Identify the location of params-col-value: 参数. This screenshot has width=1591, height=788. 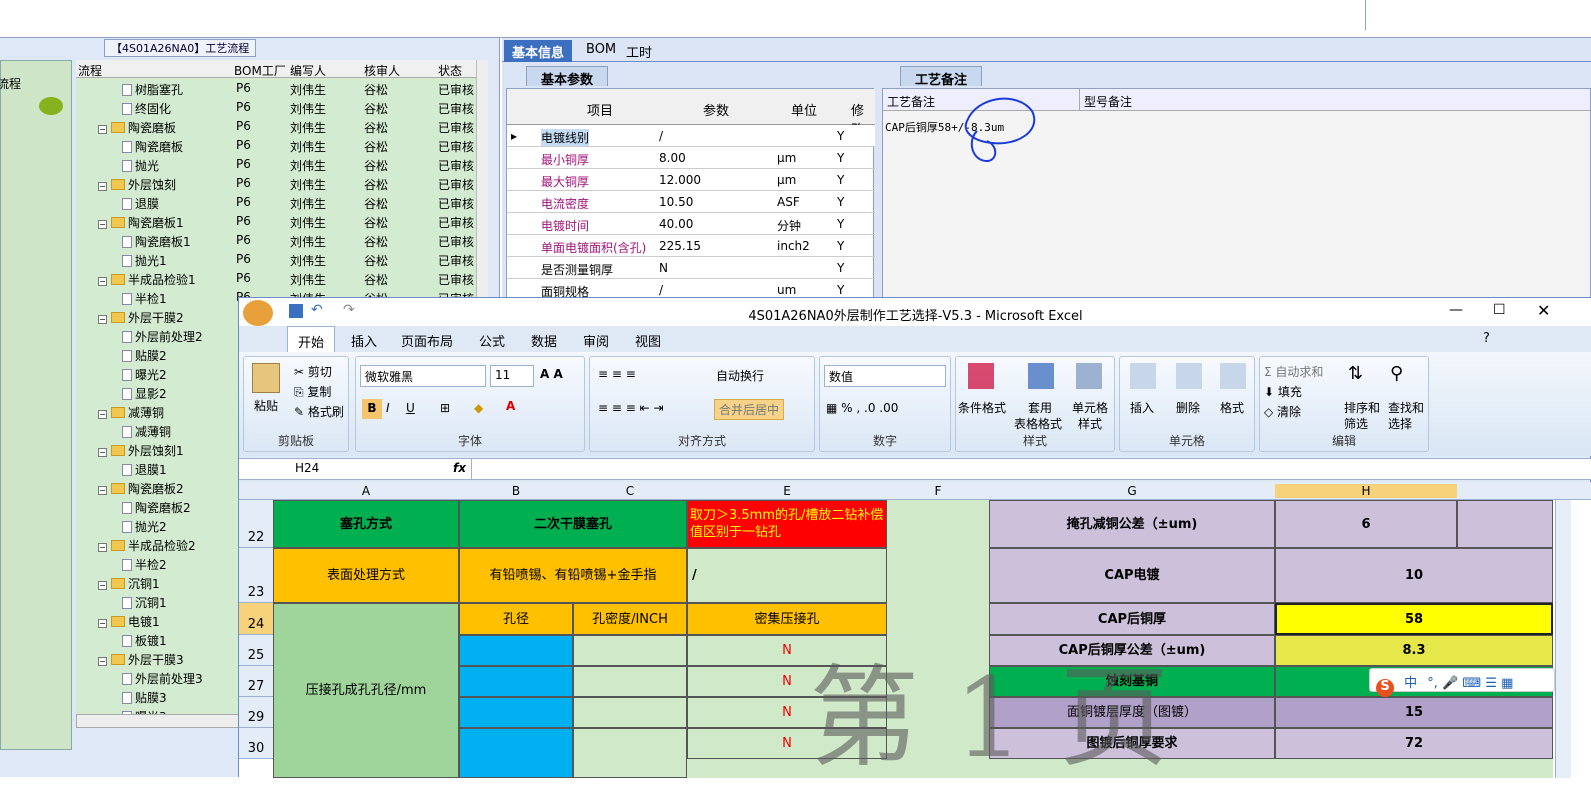
(716, 109).